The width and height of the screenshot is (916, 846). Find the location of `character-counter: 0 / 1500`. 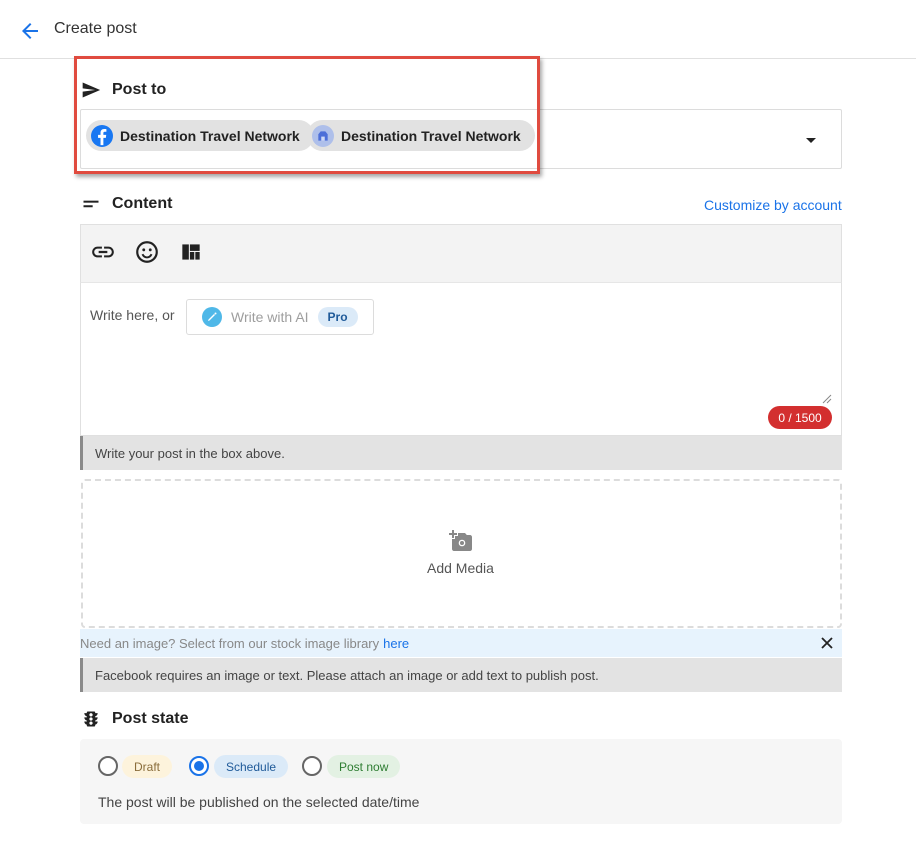

character-counter: 0 / 1500 is located at coordinates (800, 417).